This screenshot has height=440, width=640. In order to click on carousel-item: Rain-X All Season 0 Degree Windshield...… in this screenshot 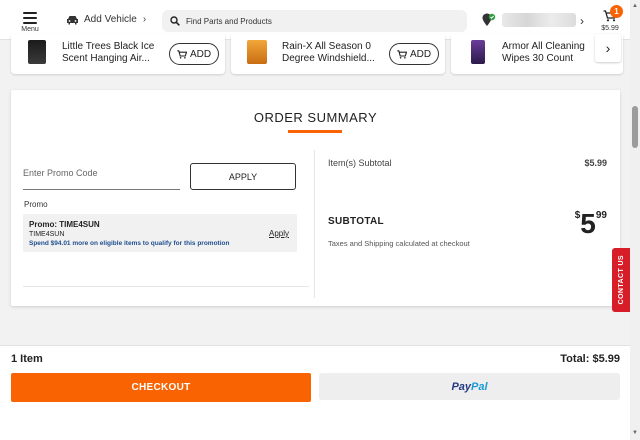, I will do `click(338, 54)`.